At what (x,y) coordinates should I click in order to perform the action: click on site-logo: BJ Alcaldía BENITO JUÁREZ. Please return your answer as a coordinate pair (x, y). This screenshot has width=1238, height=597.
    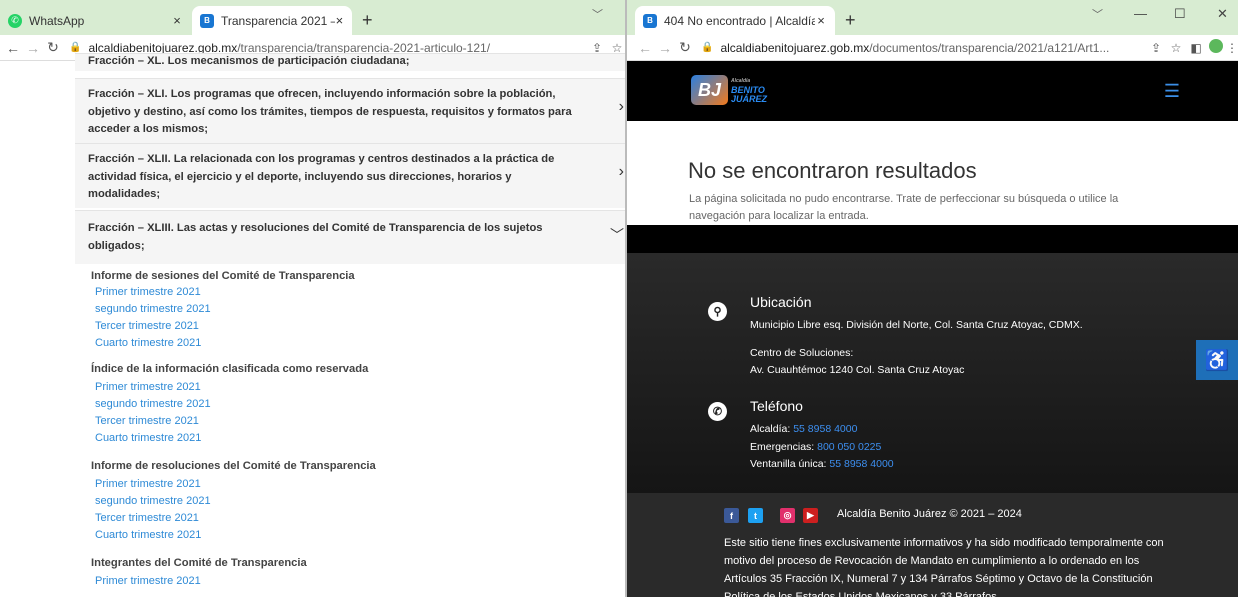
    Looking at the image, I should click on (729, 90).